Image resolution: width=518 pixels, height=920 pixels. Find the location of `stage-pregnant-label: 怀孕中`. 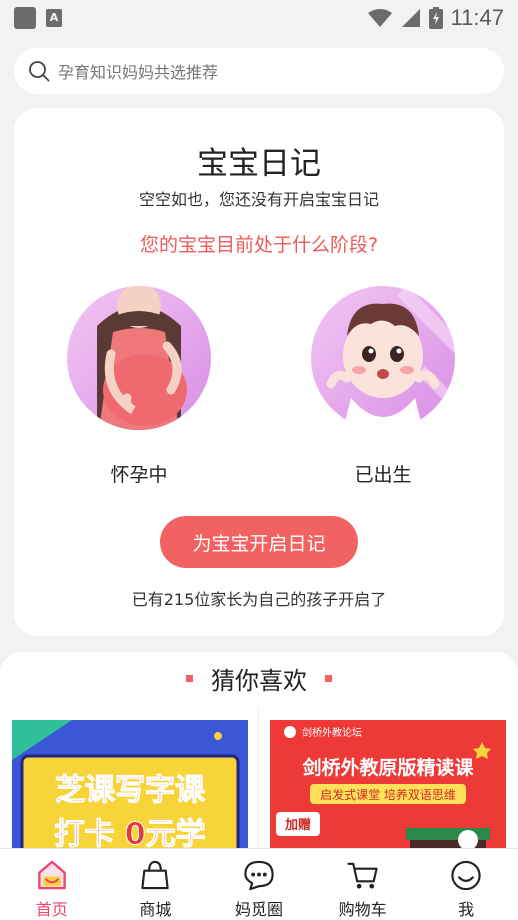

stage-pregnant-label: 怀孕中 is located at coordinates (139, 475).